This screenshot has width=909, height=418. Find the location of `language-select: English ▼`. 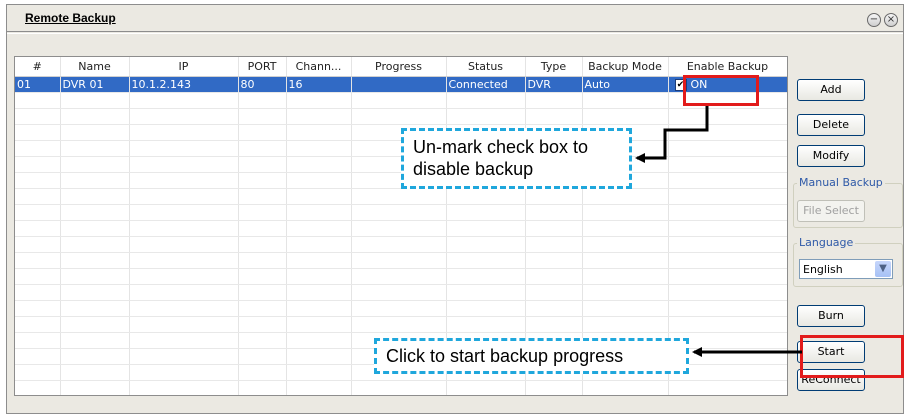

language-select: English ▼ is located at coordinates (846, 269).